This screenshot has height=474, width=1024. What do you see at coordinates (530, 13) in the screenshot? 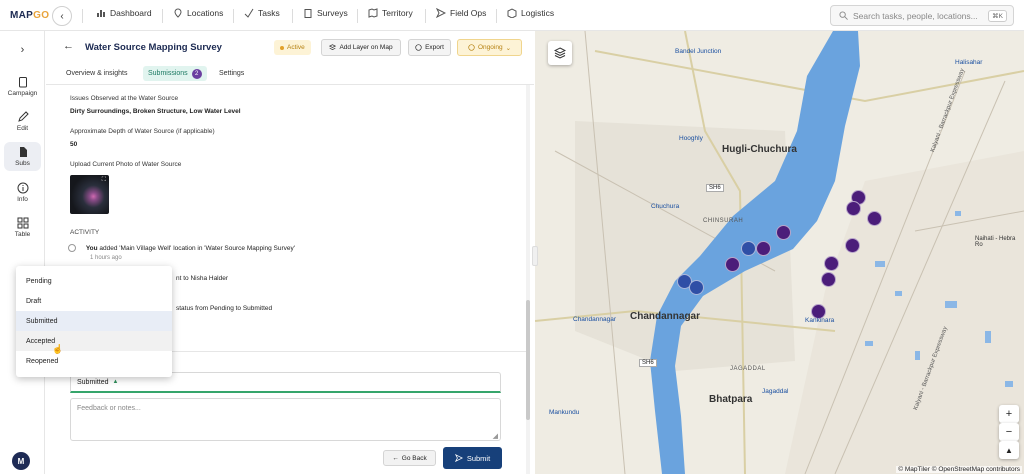
I see `nav-logistics: Logistics` at bounding box center [530, 13].